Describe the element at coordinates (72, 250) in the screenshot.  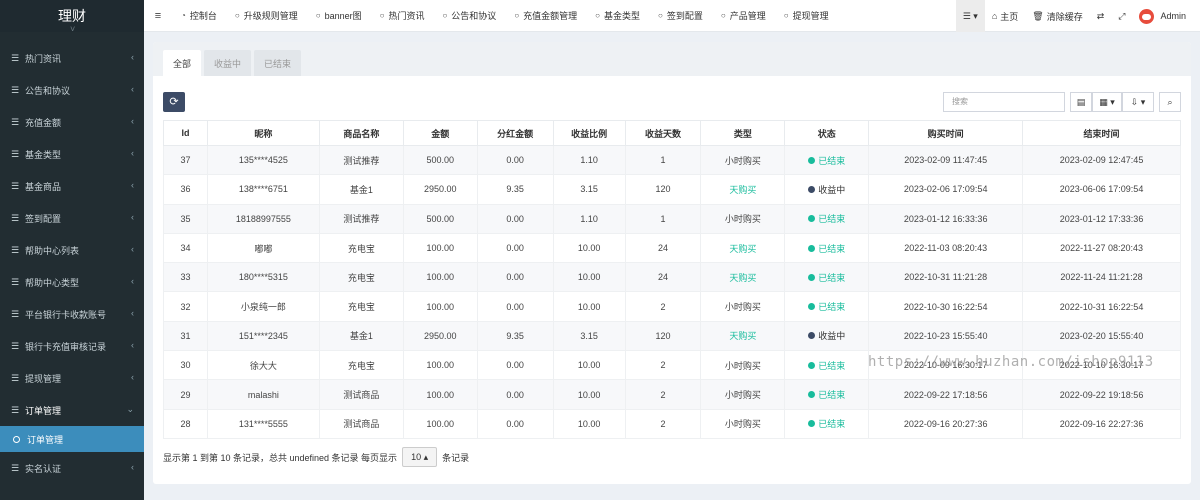
I see `sidebar-item: ☰ 帮助中心列表 ‹` at that location.